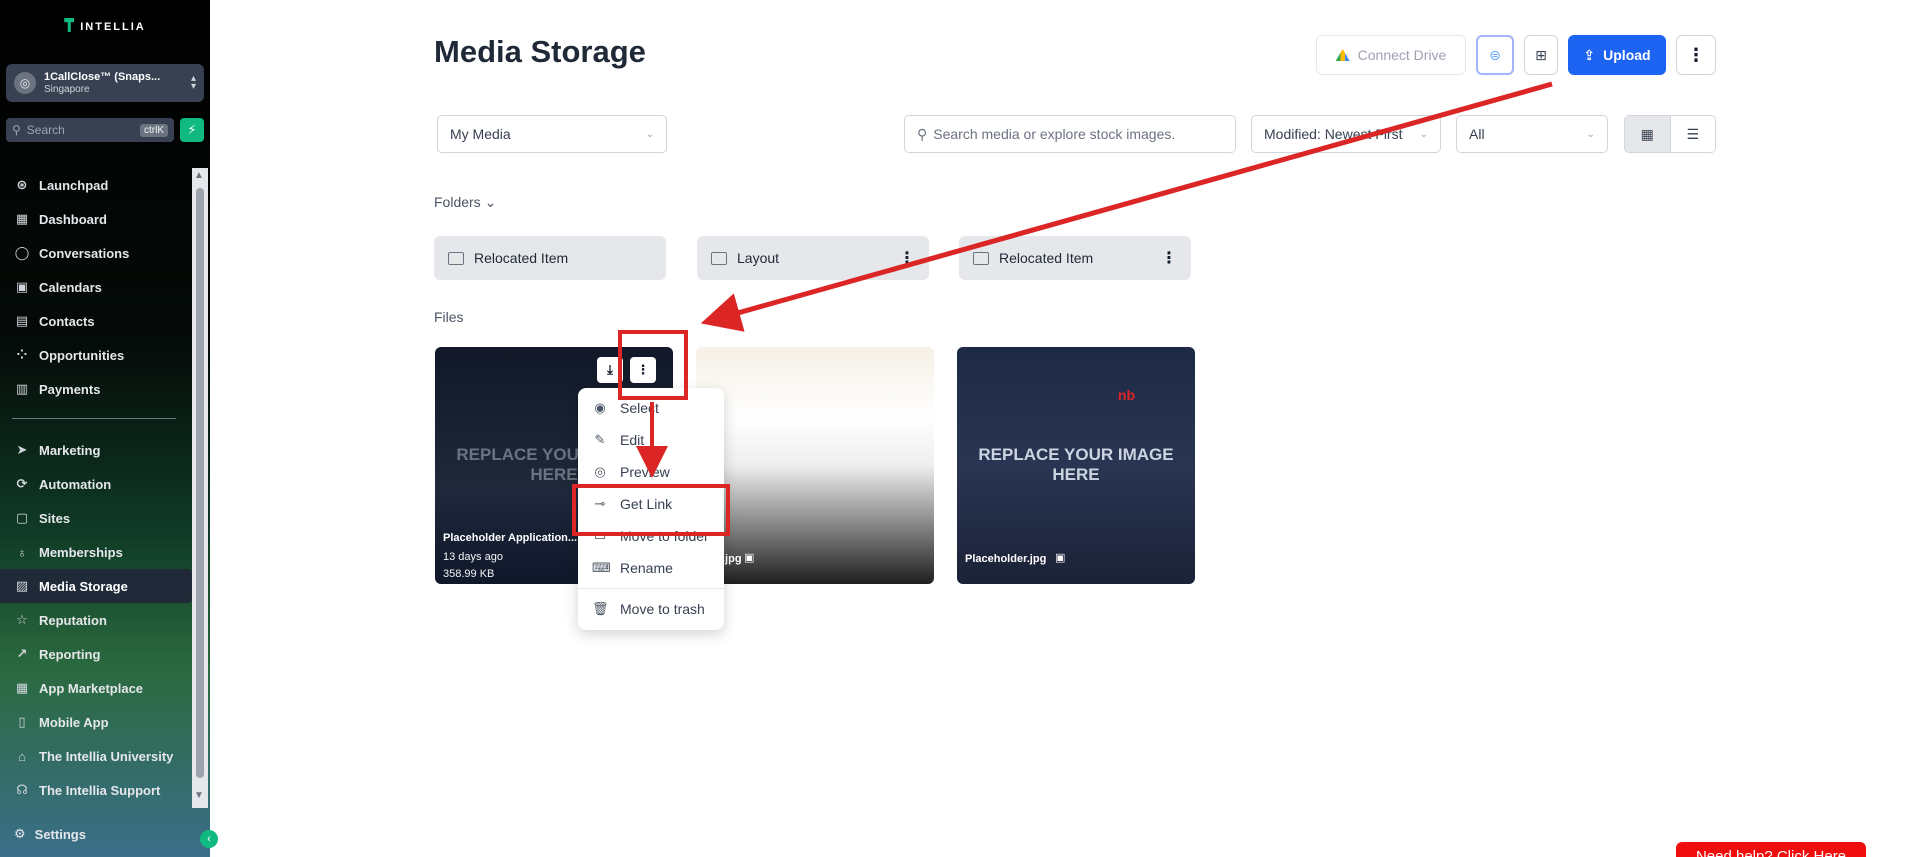  What do you see at coordinates (1126, 206) in the screenshot?
I see `annotation-arrow-long` at bounding box center [1126, 206].